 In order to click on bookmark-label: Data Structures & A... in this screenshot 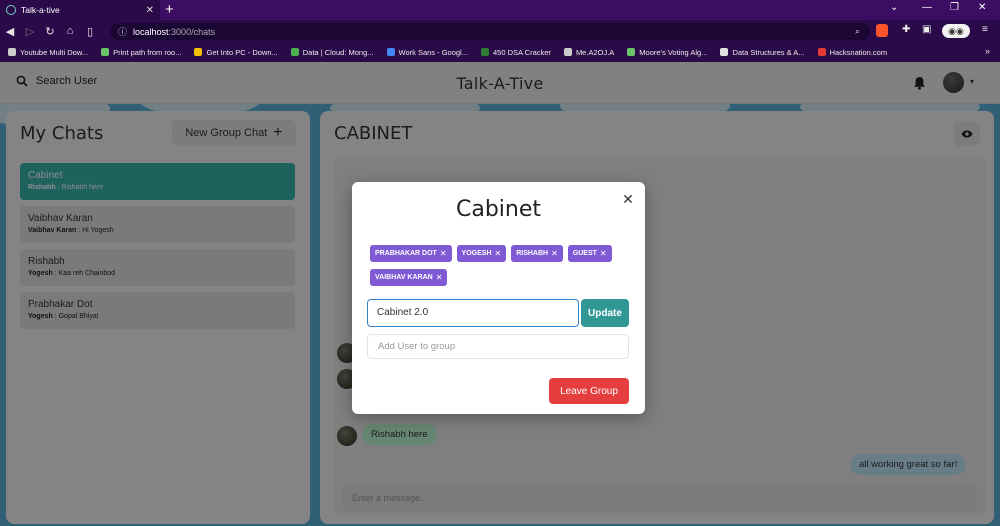, I will do `click(768, 52)`.